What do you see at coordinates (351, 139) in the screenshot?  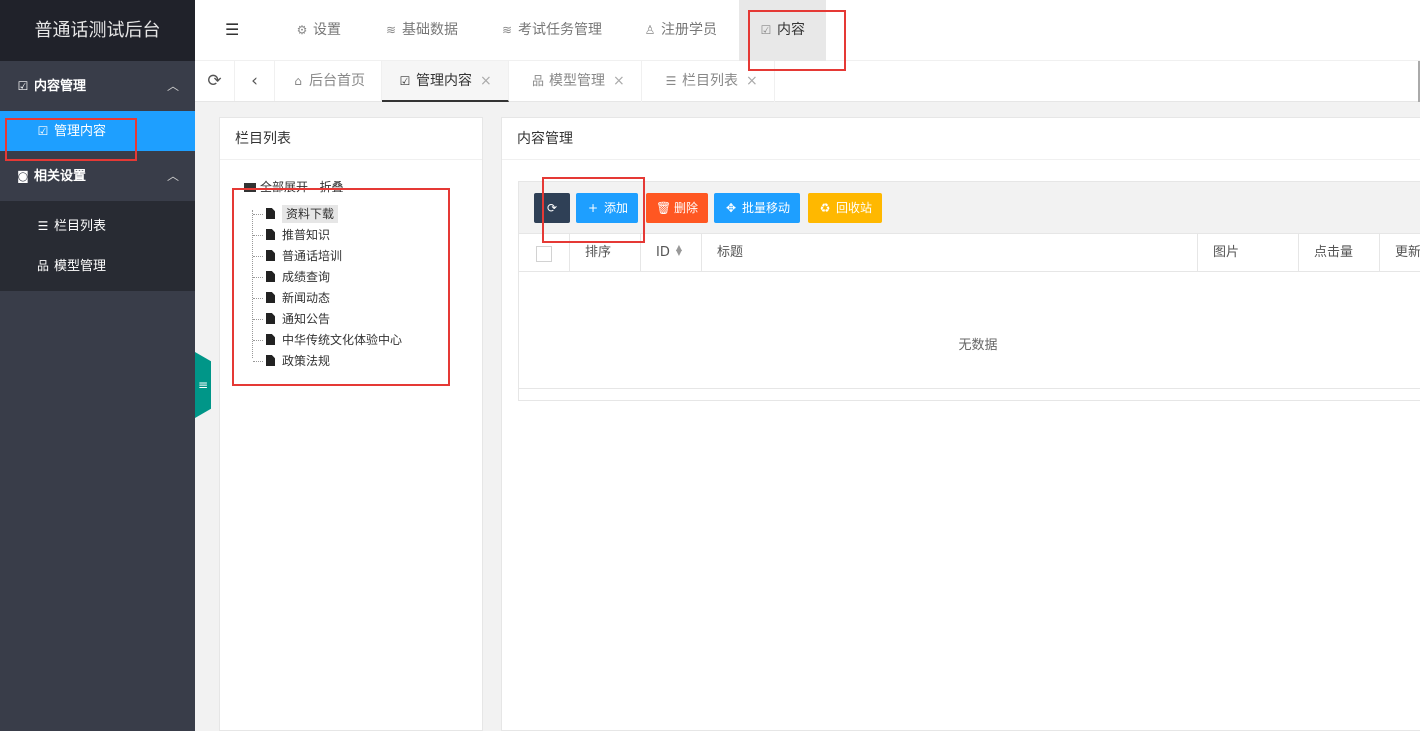 I see `panel-title: 栏目列表` at bounding box center [351, 139].